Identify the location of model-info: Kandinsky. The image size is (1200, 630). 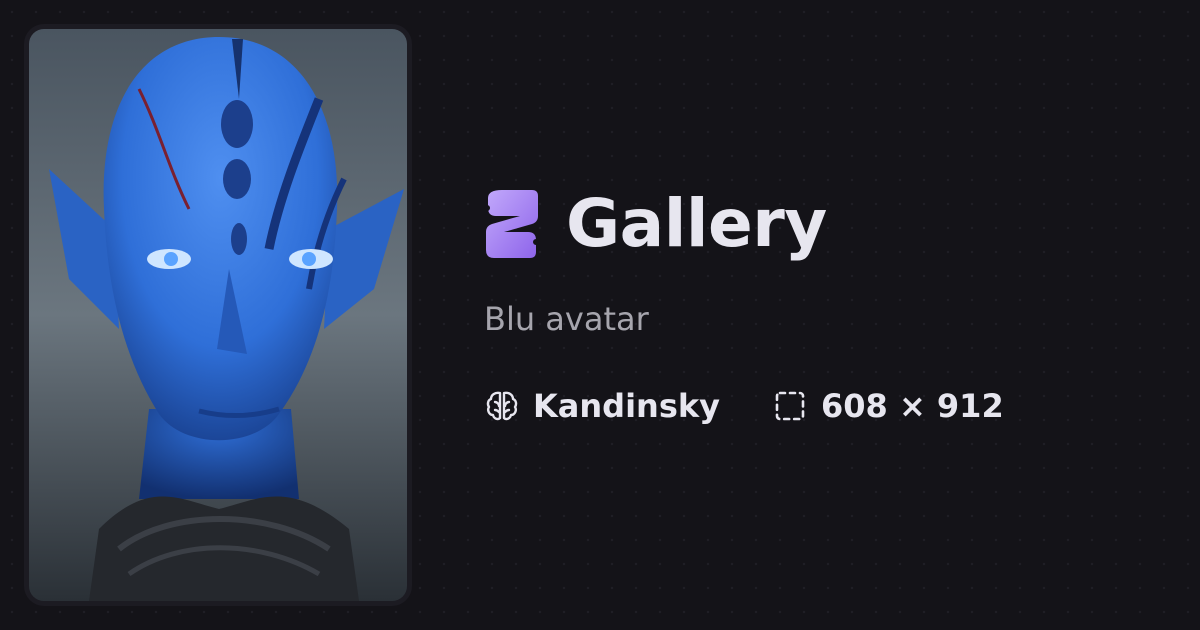
(602, 406).